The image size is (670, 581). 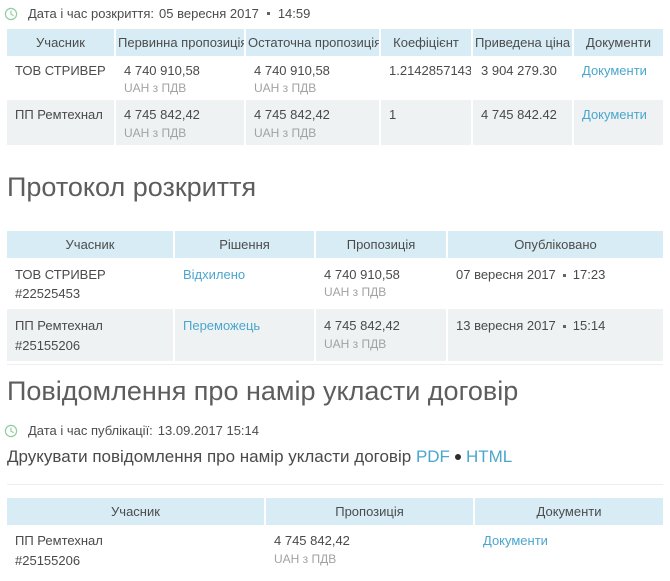 What do you see at coordinates (48, 294) in the screenshot?
I see `participant-id: #22525453` at bounding box center [48, 294].